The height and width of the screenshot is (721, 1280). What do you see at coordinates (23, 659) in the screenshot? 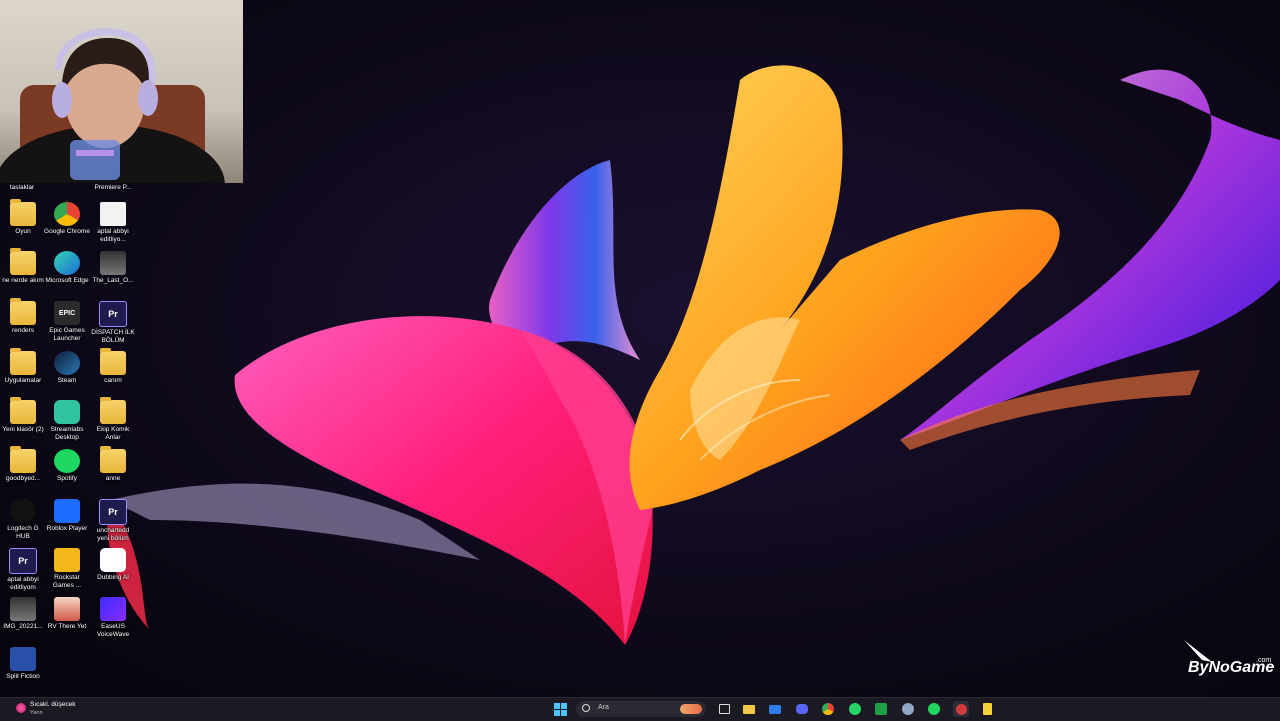
I see `split-fiction-icon` at bounding box center [23, 659].